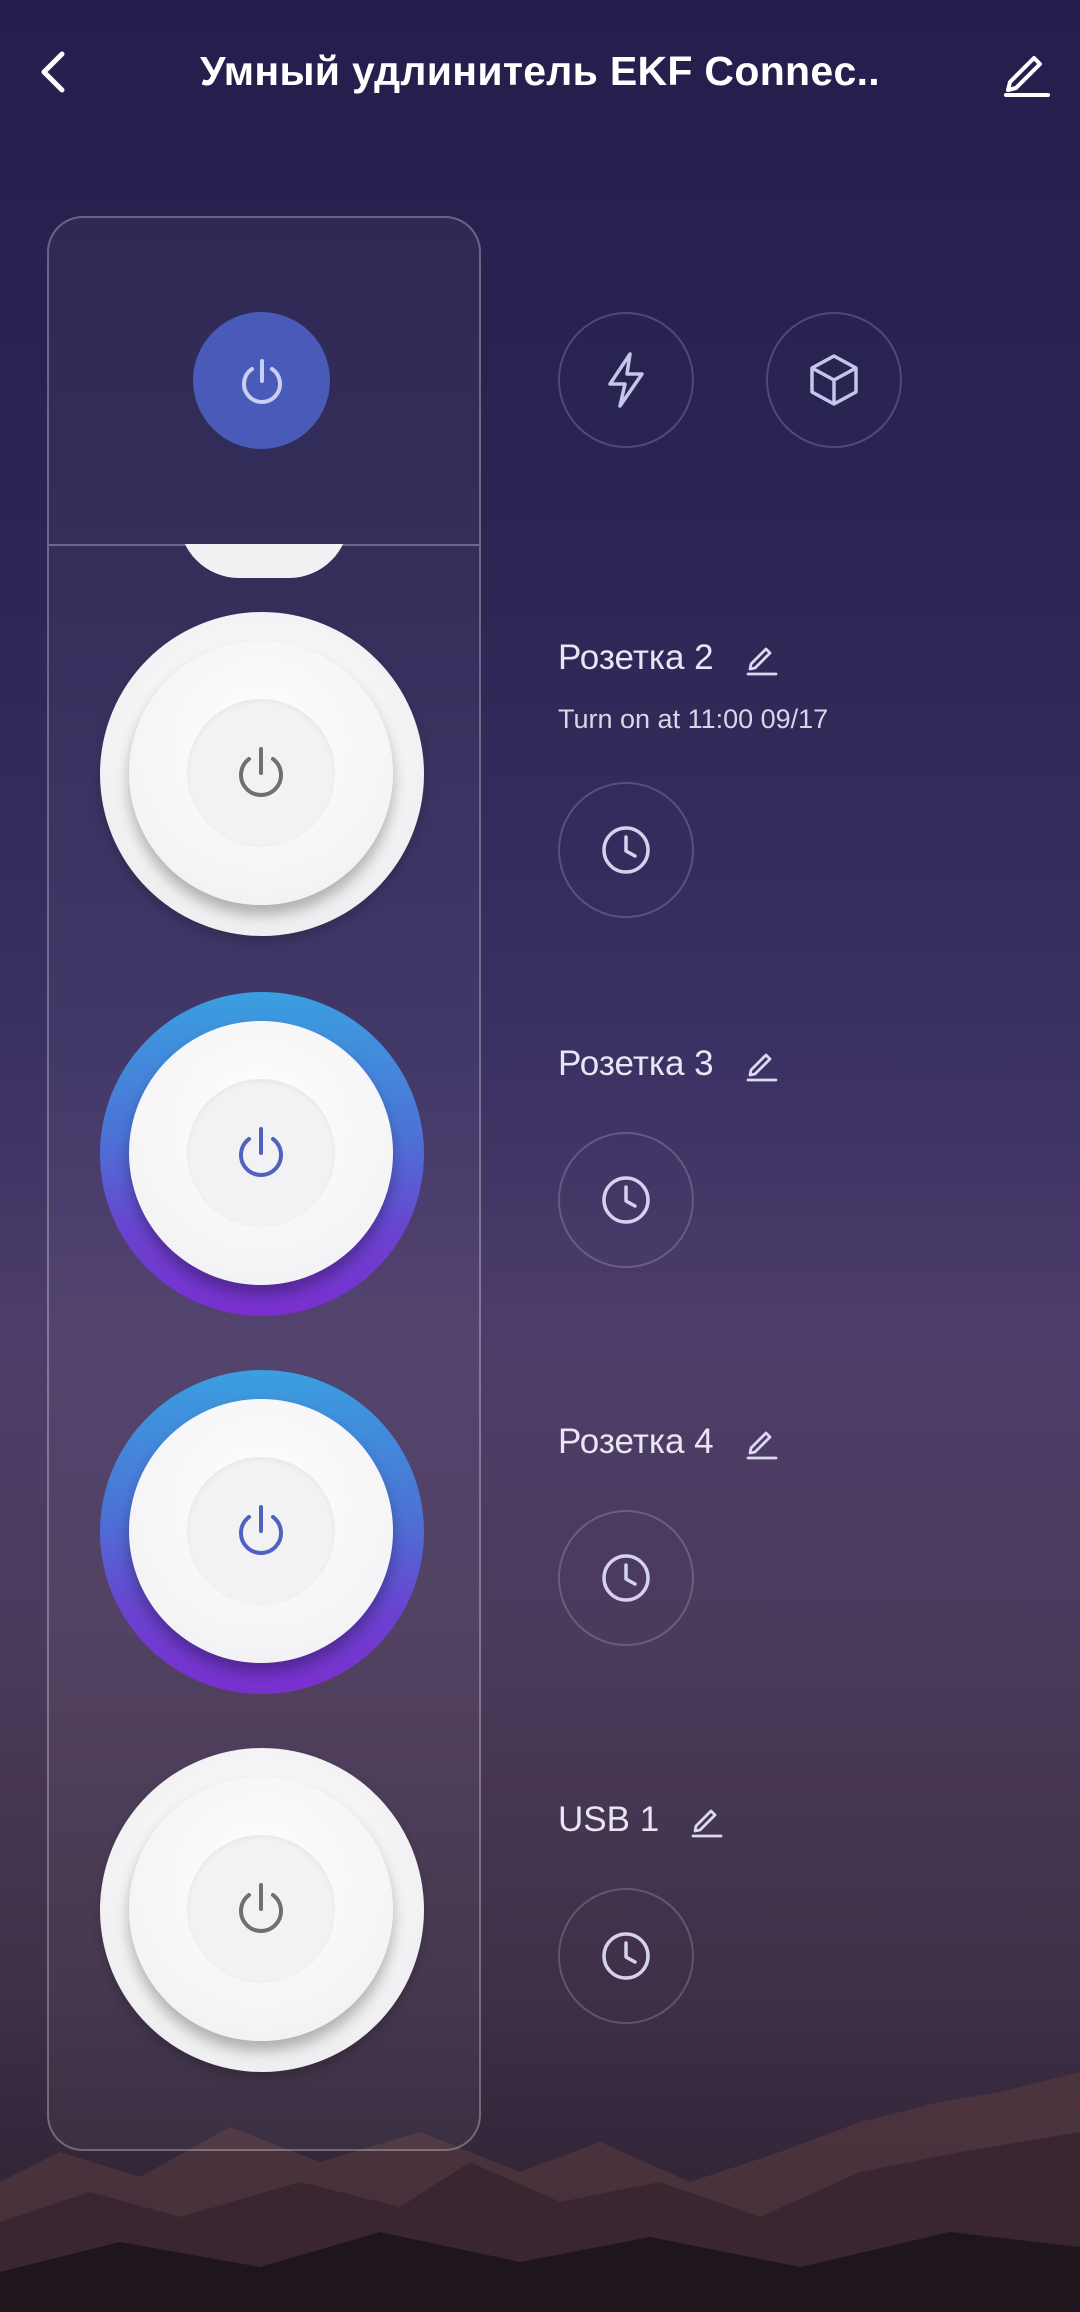 The height and width of the screenshot is (2312, 1080). I want to click on outlet-2-timer-button, so click(626, 850).